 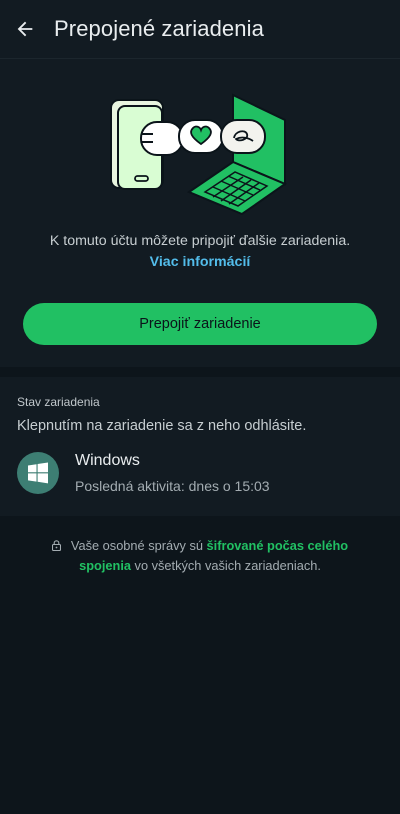 I want to click on device-text: Windows Posledná aktivita: dnes o 15:03, so click(x=172, y=473).